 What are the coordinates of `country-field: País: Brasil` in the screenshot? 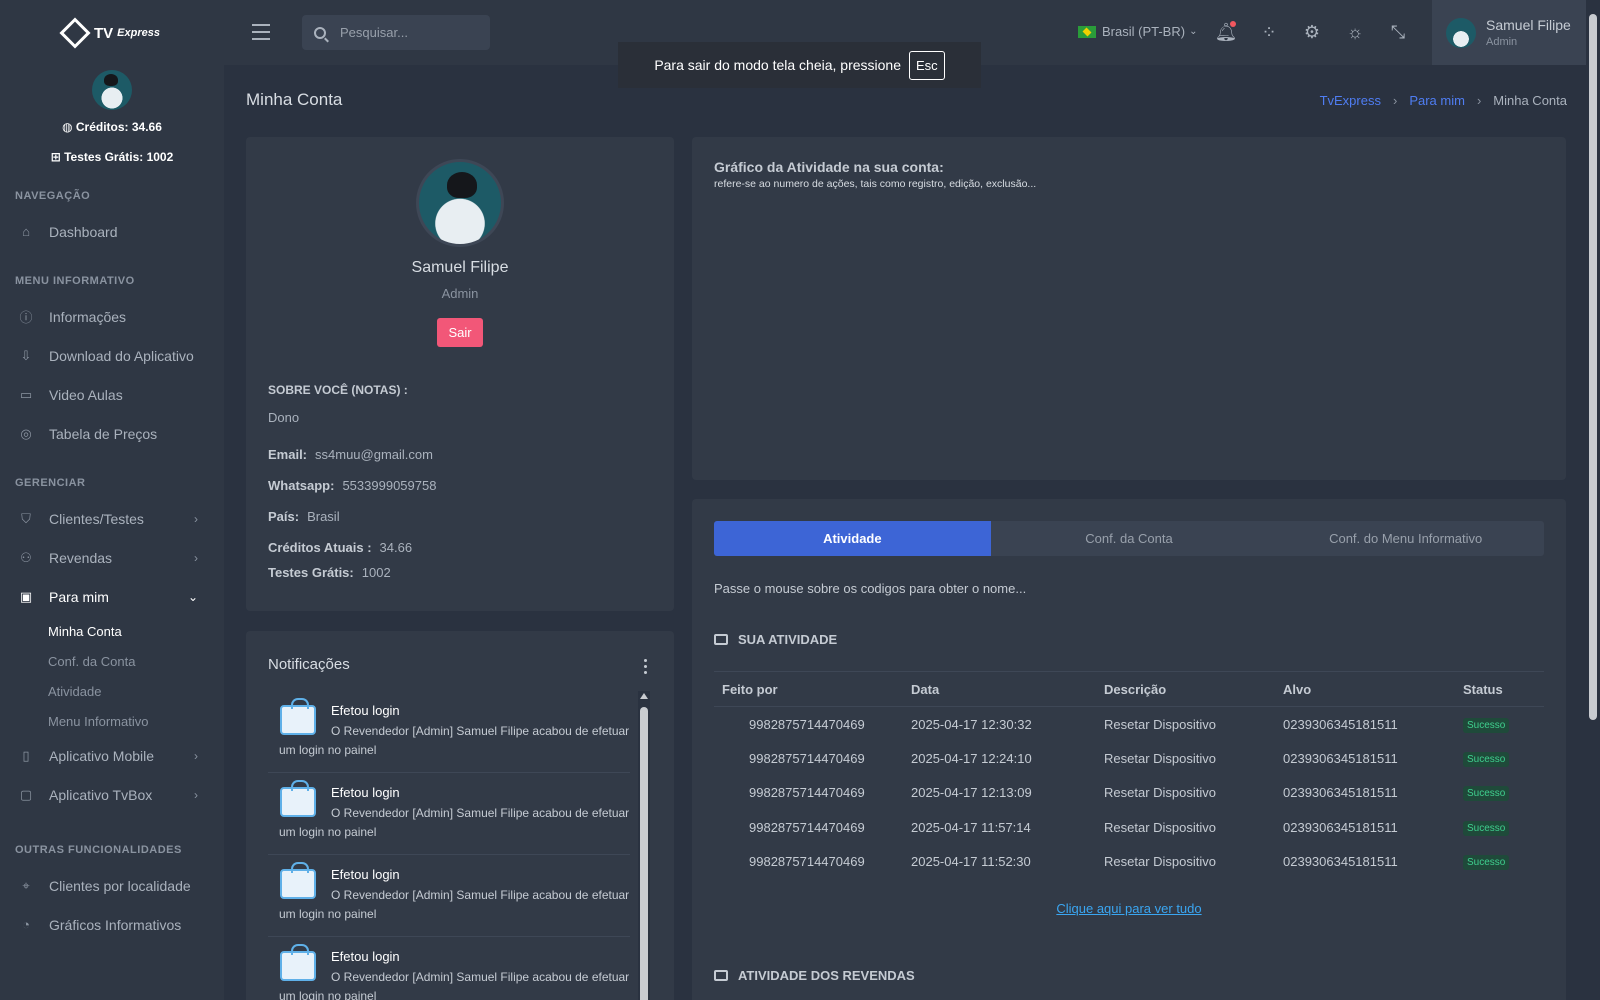 It's located at (304, 516).